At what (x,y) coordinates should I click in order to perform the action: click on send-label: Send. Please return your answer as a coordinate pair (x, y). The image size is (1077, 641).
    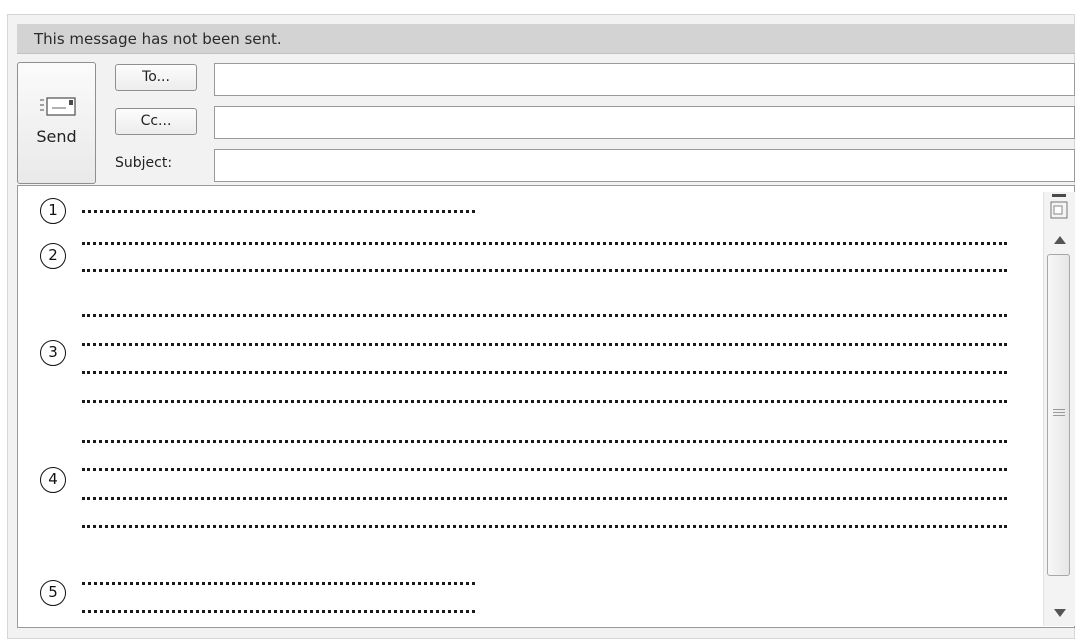
    Looking at the image, I should click on (56, 136).